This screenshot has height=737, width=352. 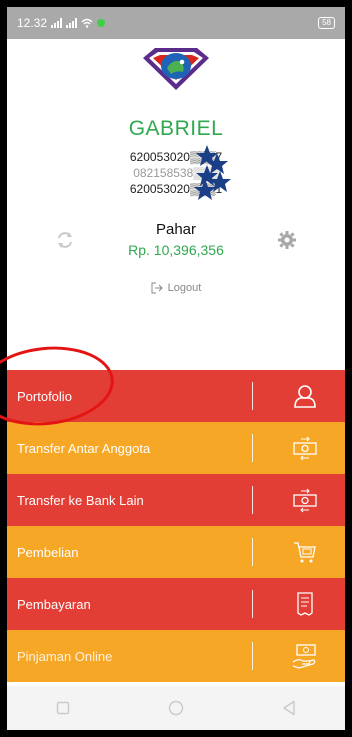 What do you see at coordinates (176, 239) in the screenshot?
I see `account-row: Pahar Rp. 10,396,356` at bounding box center [176, 239].